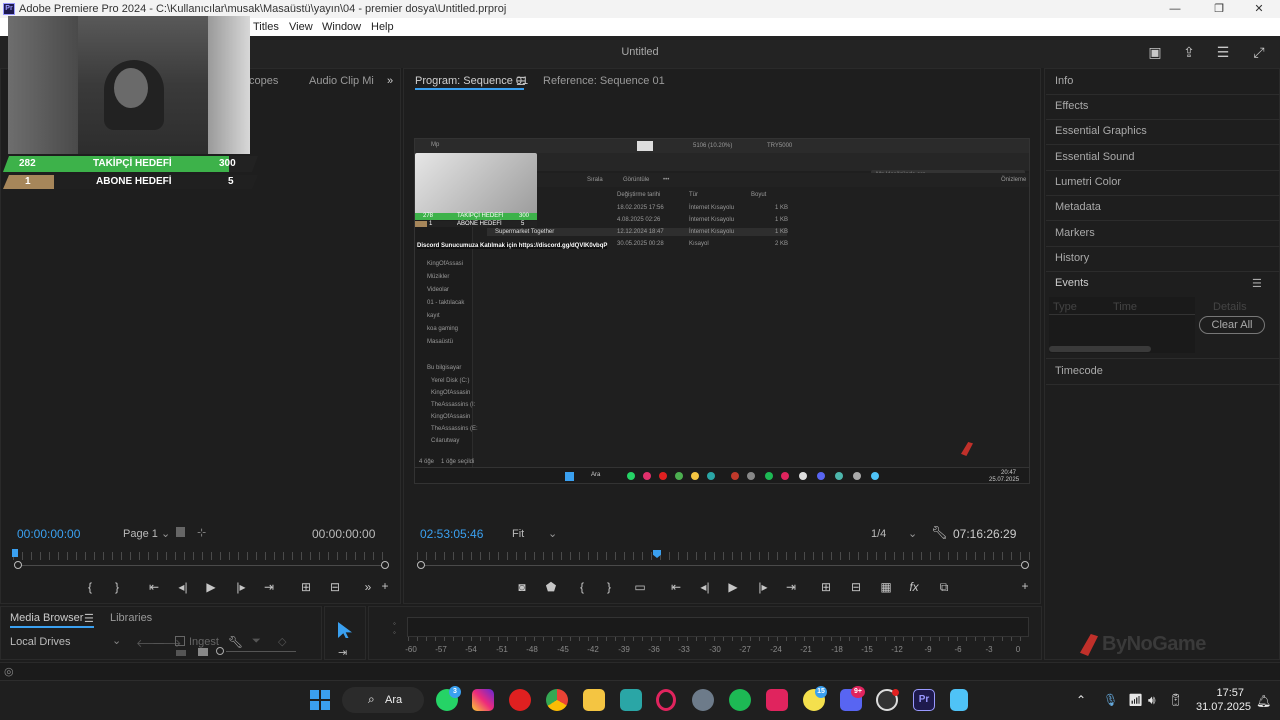 The image size is (1280, 720). I want to click on quick-export-icon: ▣, so click(1155, 52).